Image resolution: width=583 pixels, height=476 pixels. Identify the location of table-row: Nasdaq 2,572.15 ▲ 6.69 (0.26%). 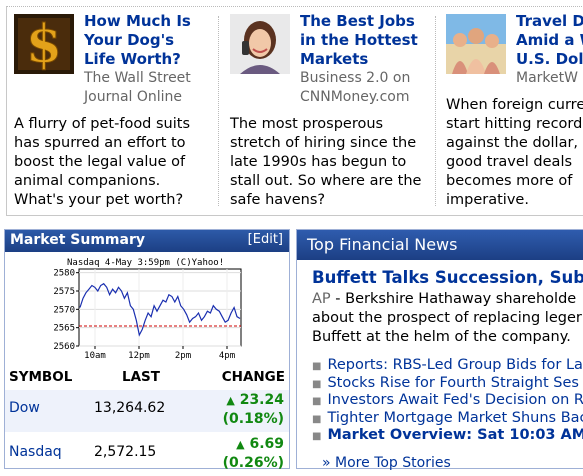
(147, 455).